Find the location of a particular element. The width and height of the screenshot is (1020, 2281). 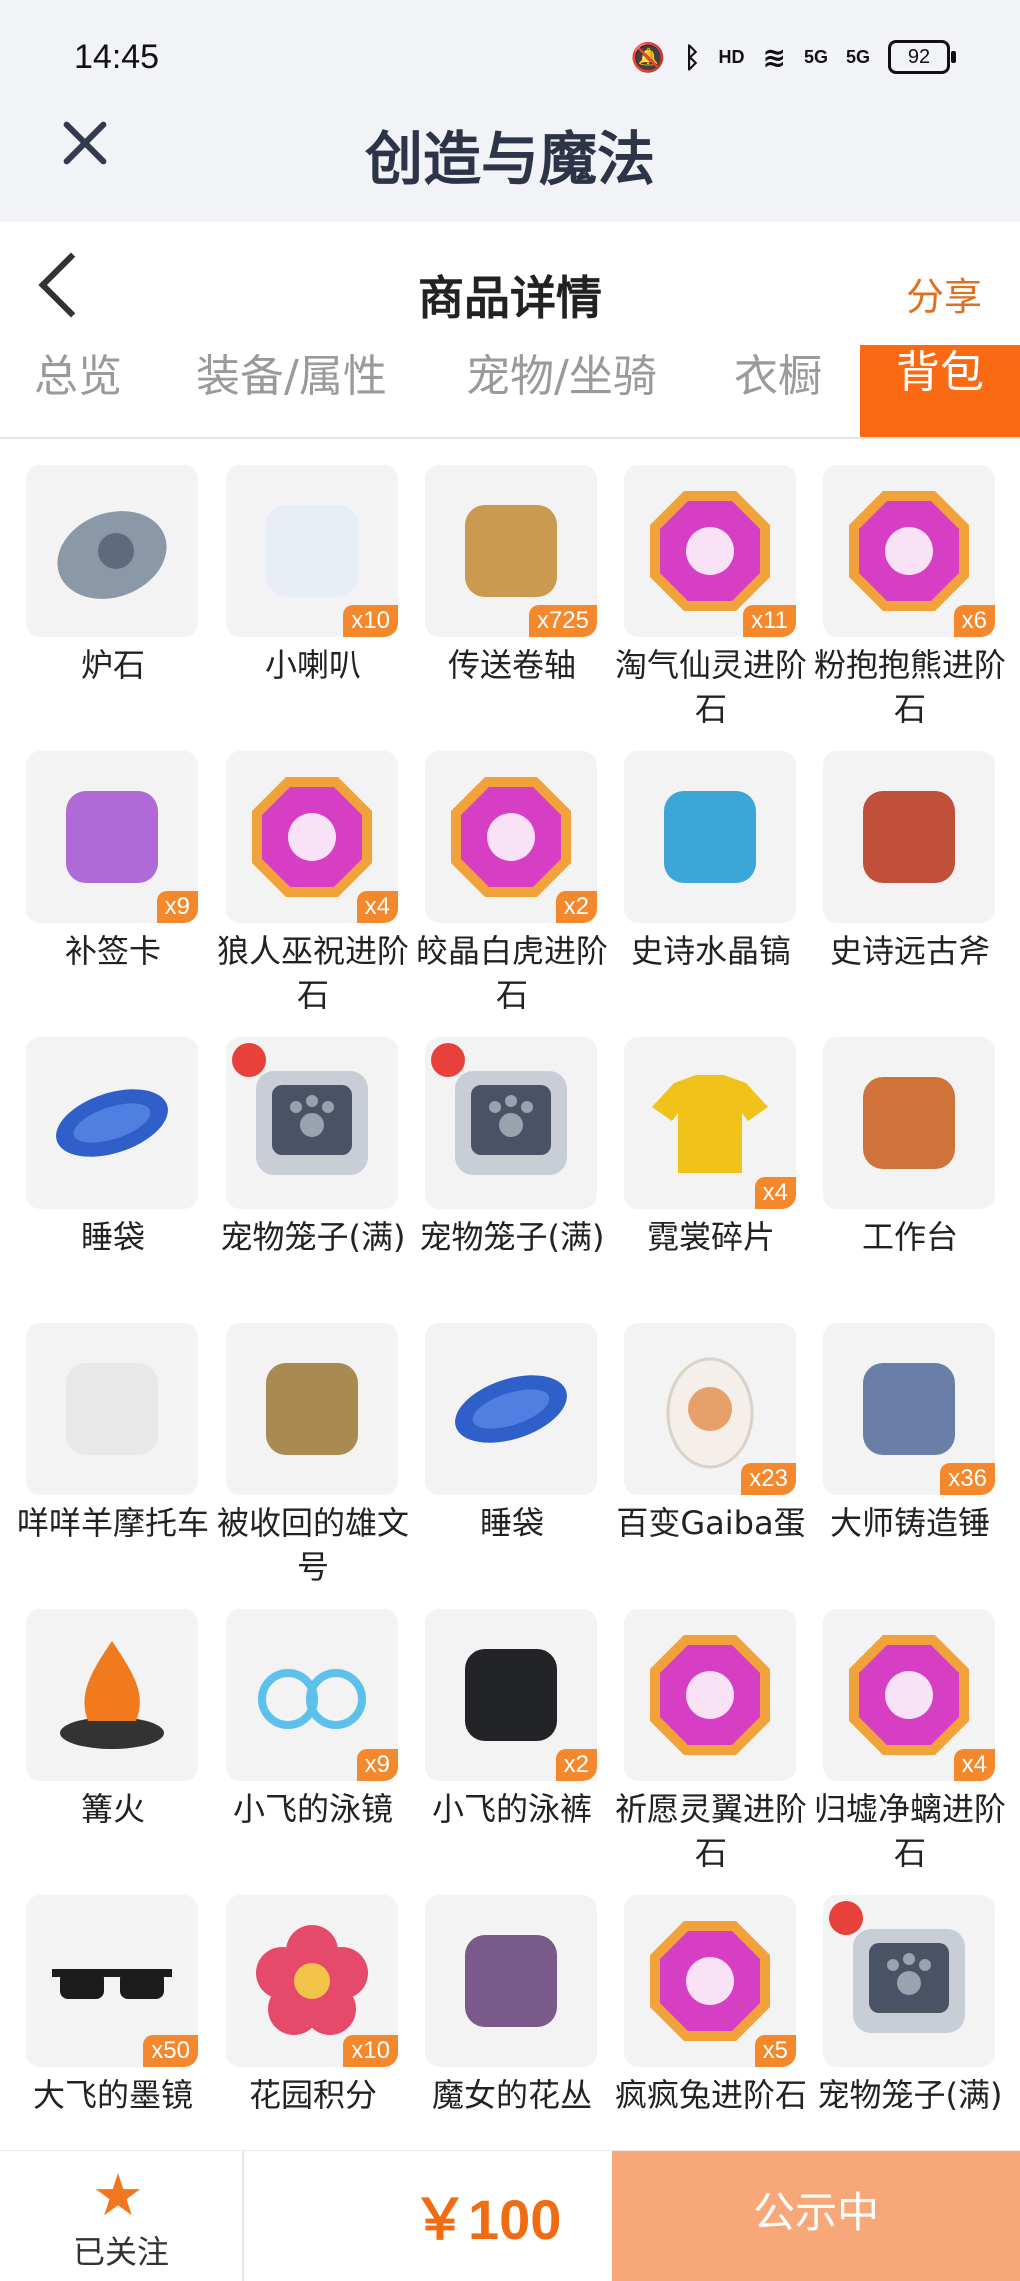

item-name: 小飞的泳镜 is located at coordinates (312, 1809).